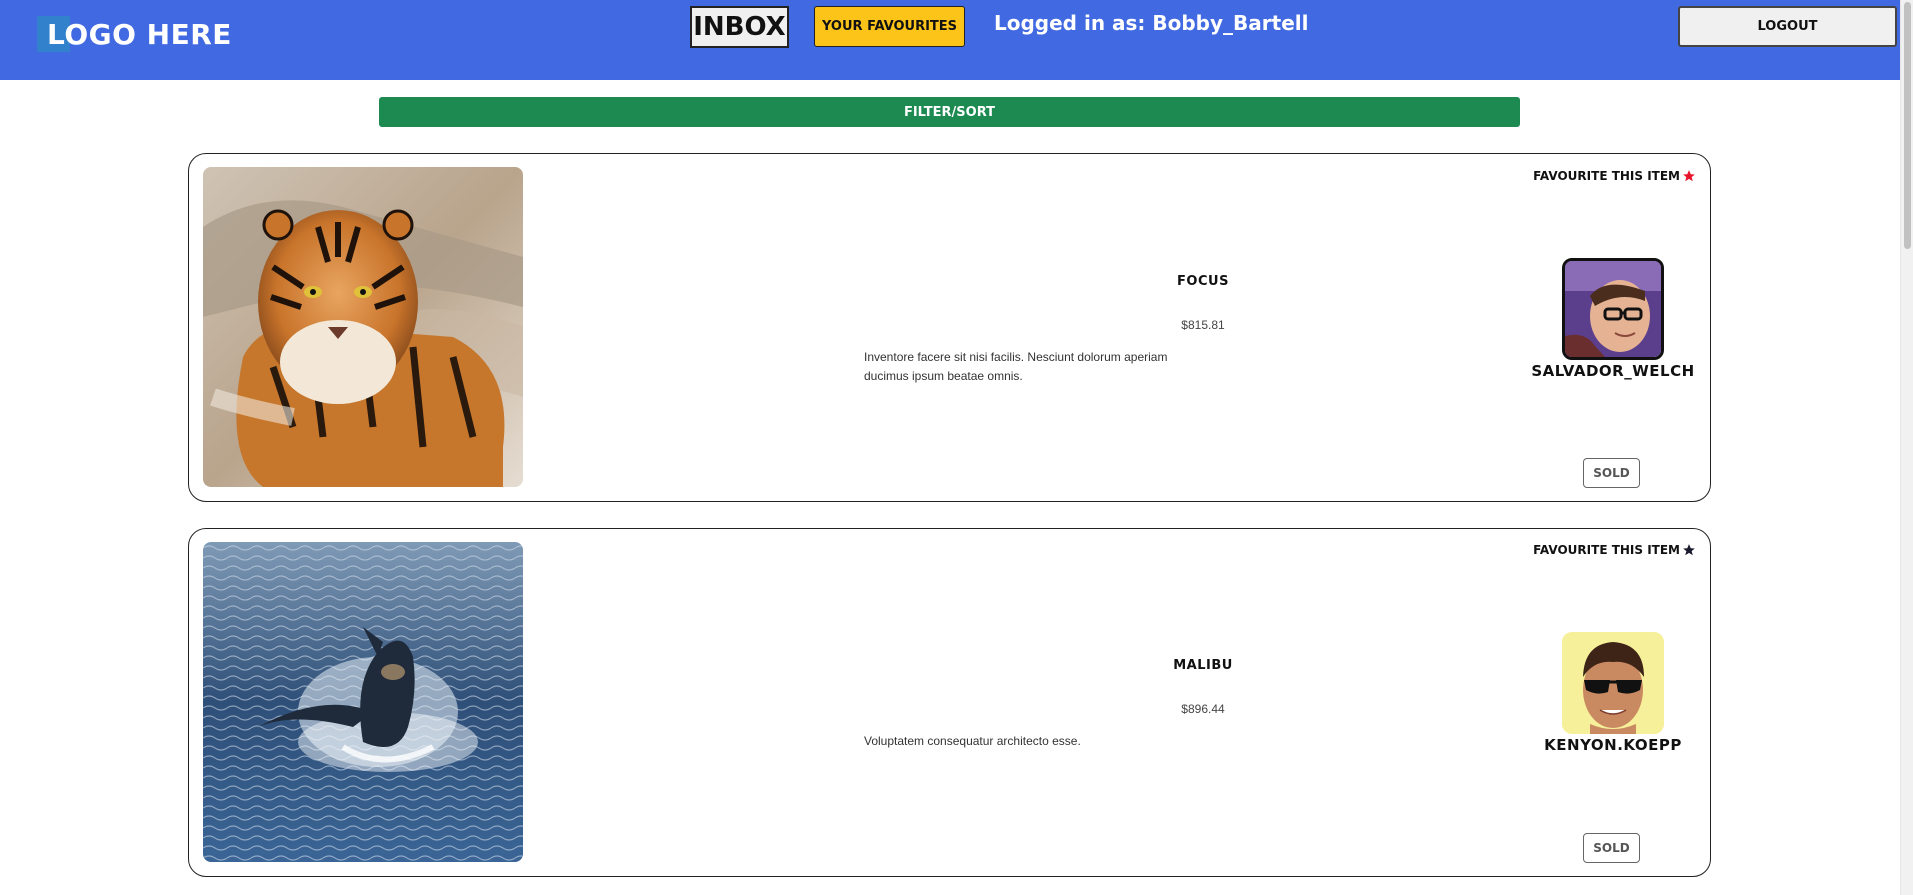 The image size is (1913, 895). I want to click on seller-username: KENYON.KOEPP, so click(1613, 745).